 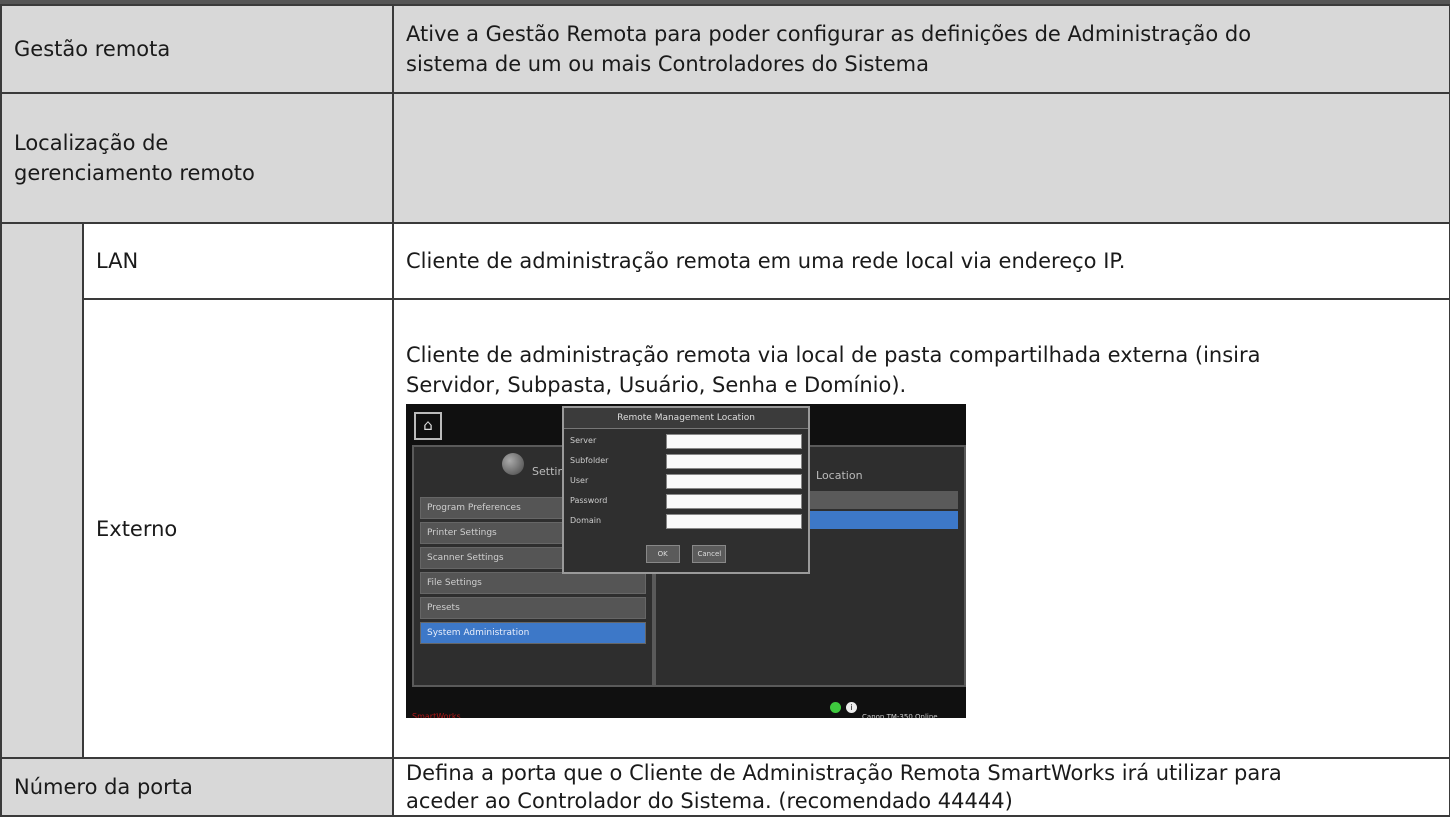 I want to click on dialog-field: Server, so click(x=686, y=441).